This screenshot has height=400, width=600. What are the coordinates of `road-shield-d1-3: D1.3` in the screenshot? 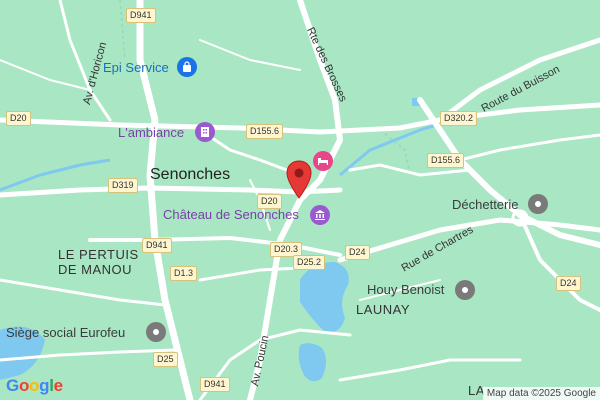 It's located at (184, 273).